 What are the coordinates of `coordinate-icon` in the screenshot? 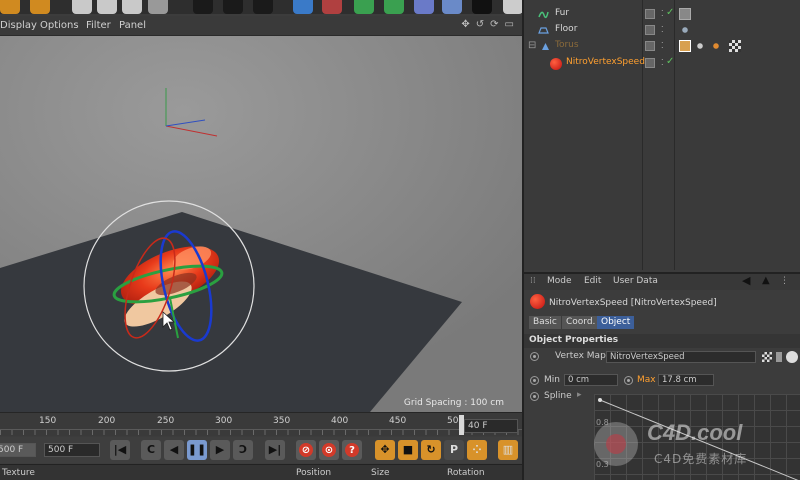 It's located at (158, 7).